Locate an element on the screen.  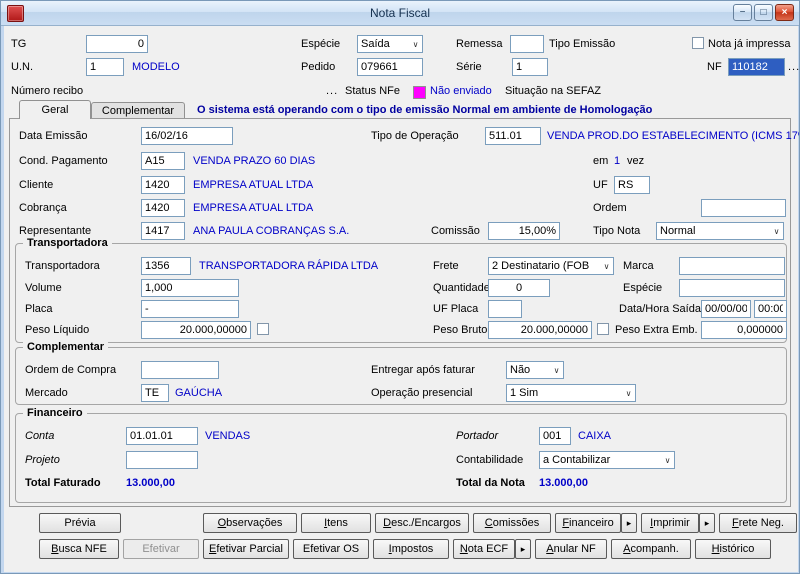
entregar-apos-faturar-value: Não is located at coordinates (520, 370).